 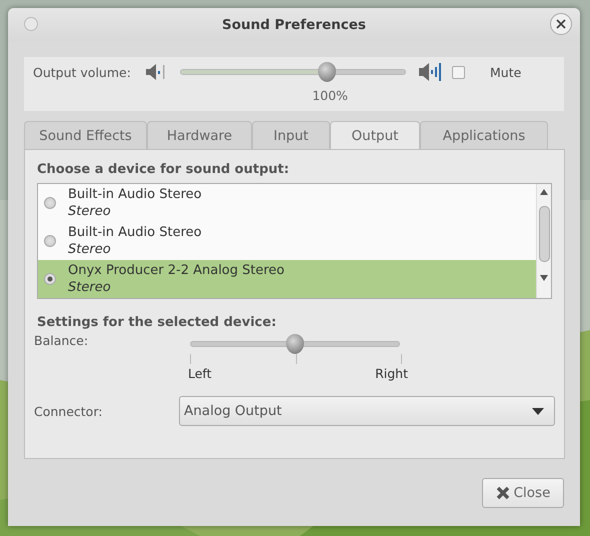 I want to click on volume-slider, so click(x=293, y=72).